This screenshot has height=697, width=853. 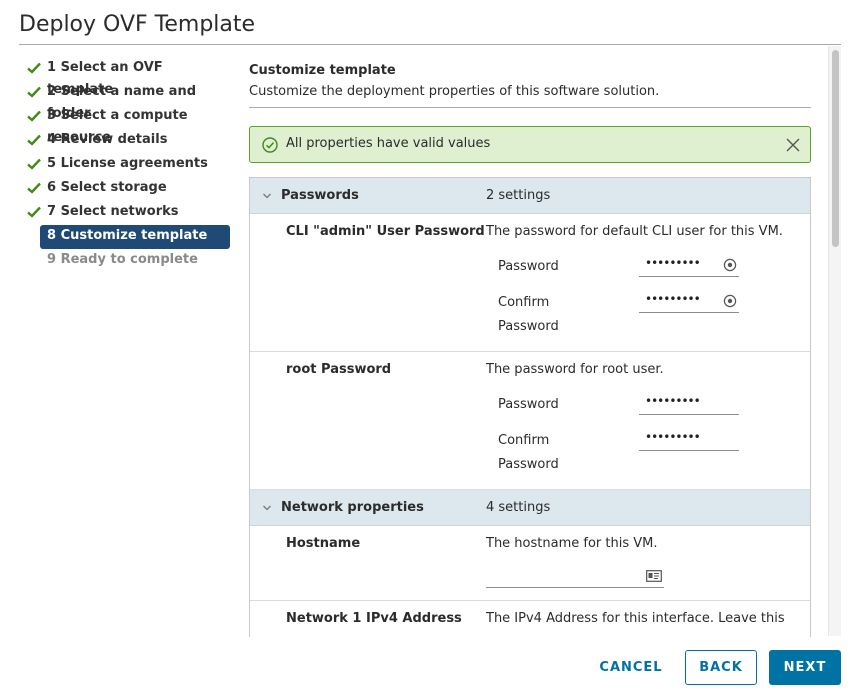 I want to click on check-circle-icon, so click(x=270, y=145).